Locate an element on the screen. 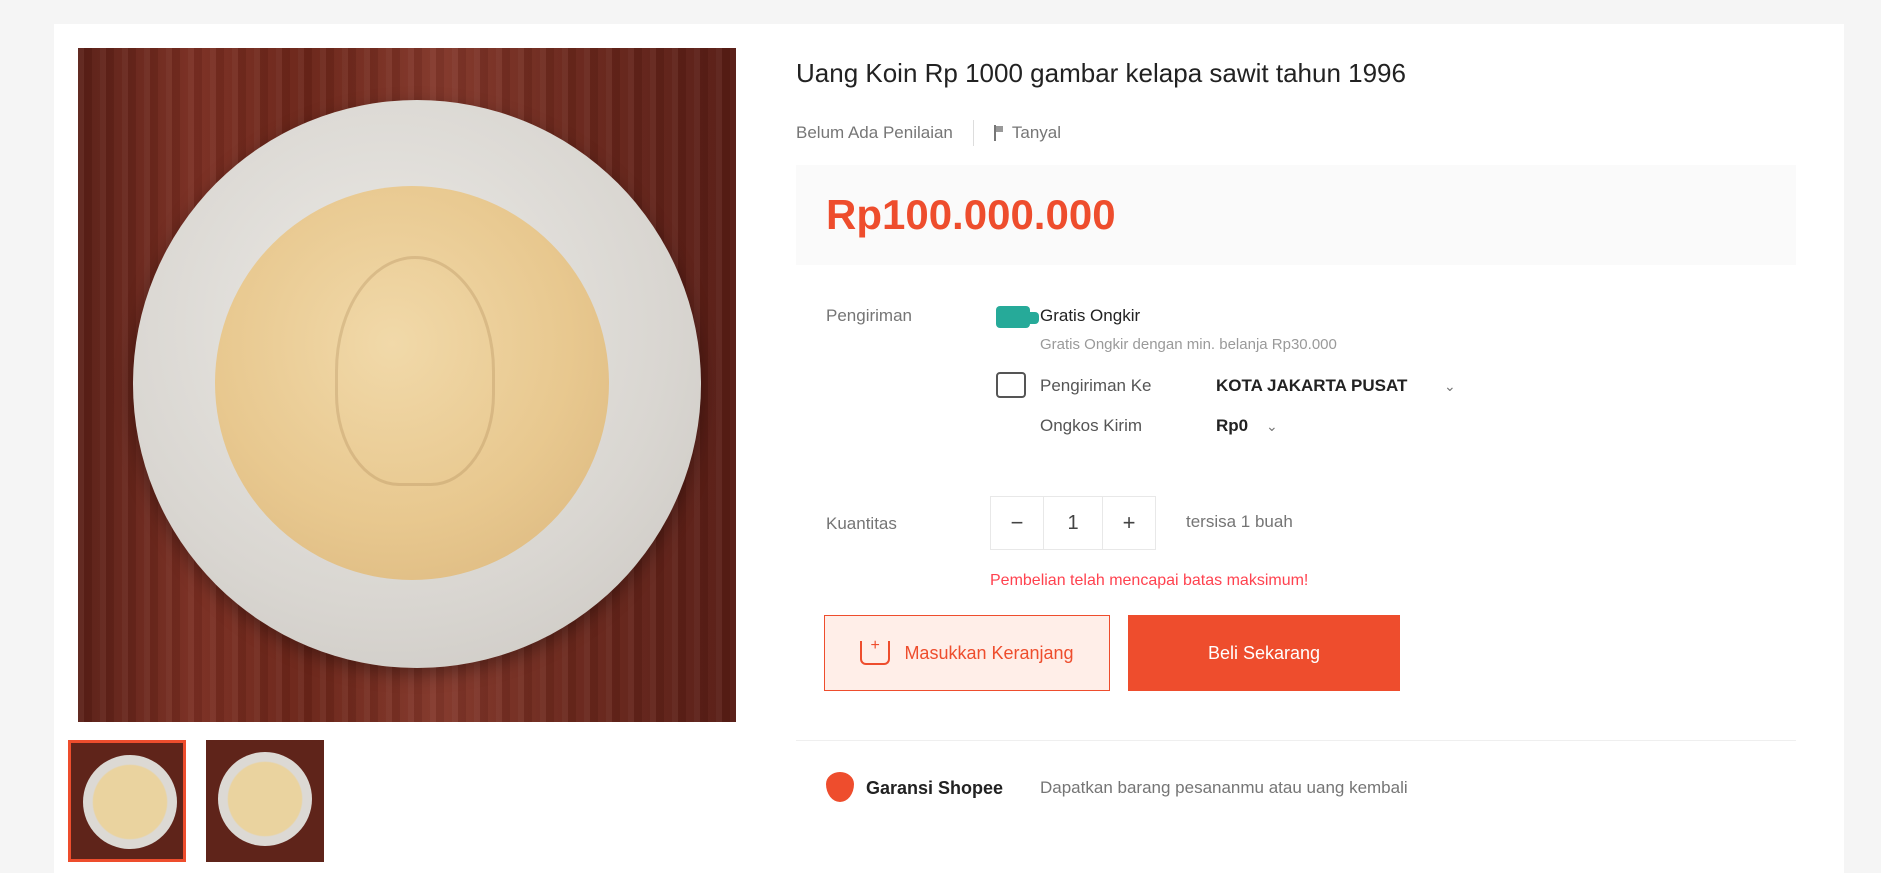 This screenshot has height=873, width=1881. quantity-label: Kuantitas is located at coordinates (861, 523).